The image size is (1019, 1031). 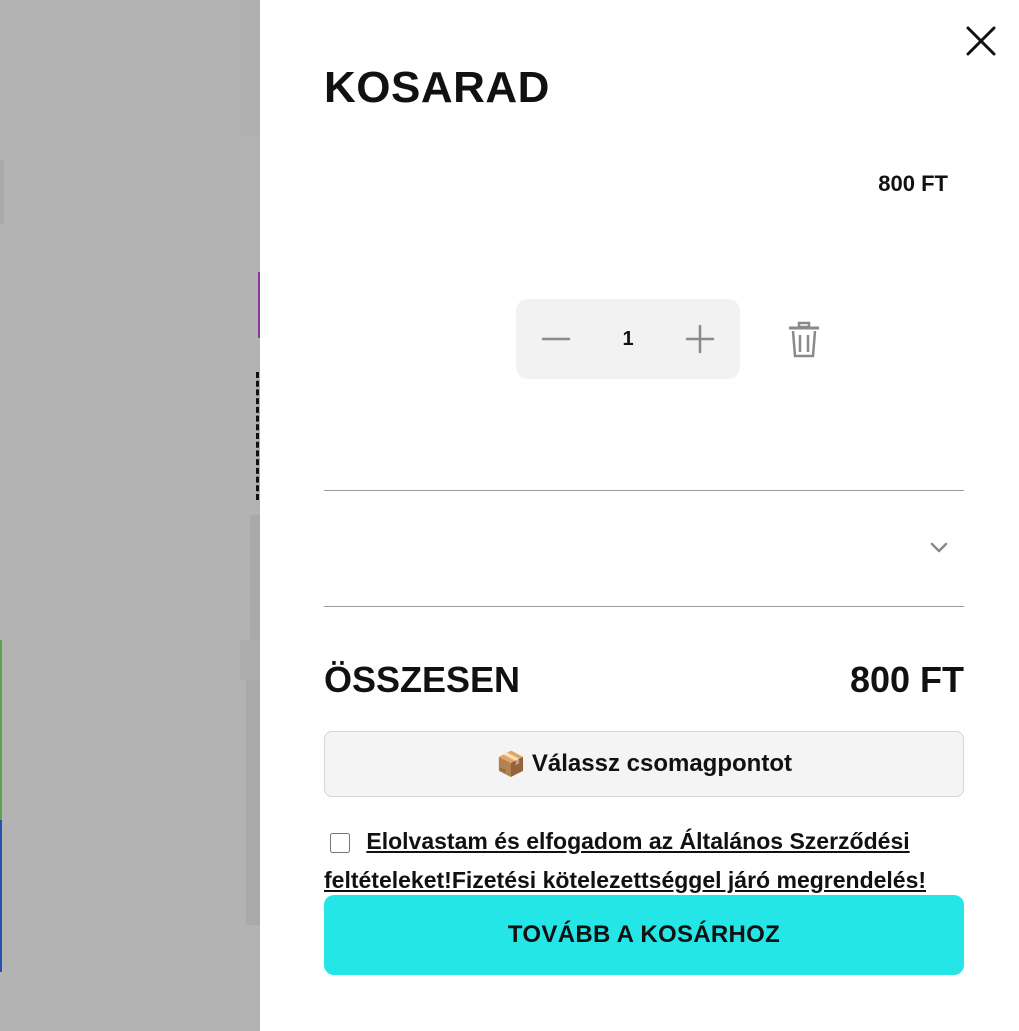 I want to click on increase-quantity-button, so click(x=700, y=339).